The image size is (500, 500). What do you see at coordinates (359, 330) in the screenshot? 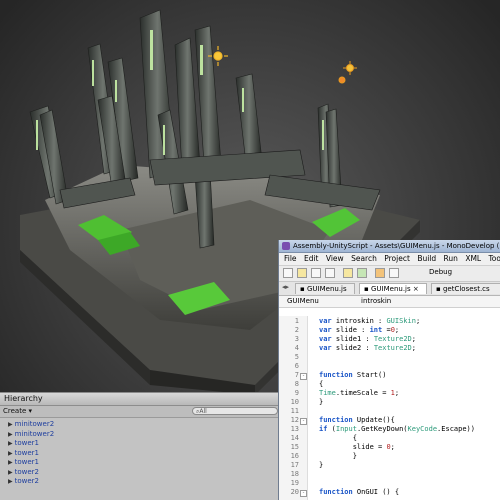
I see `code-line: var slide : int =0;` at bounding box center [359, 330].